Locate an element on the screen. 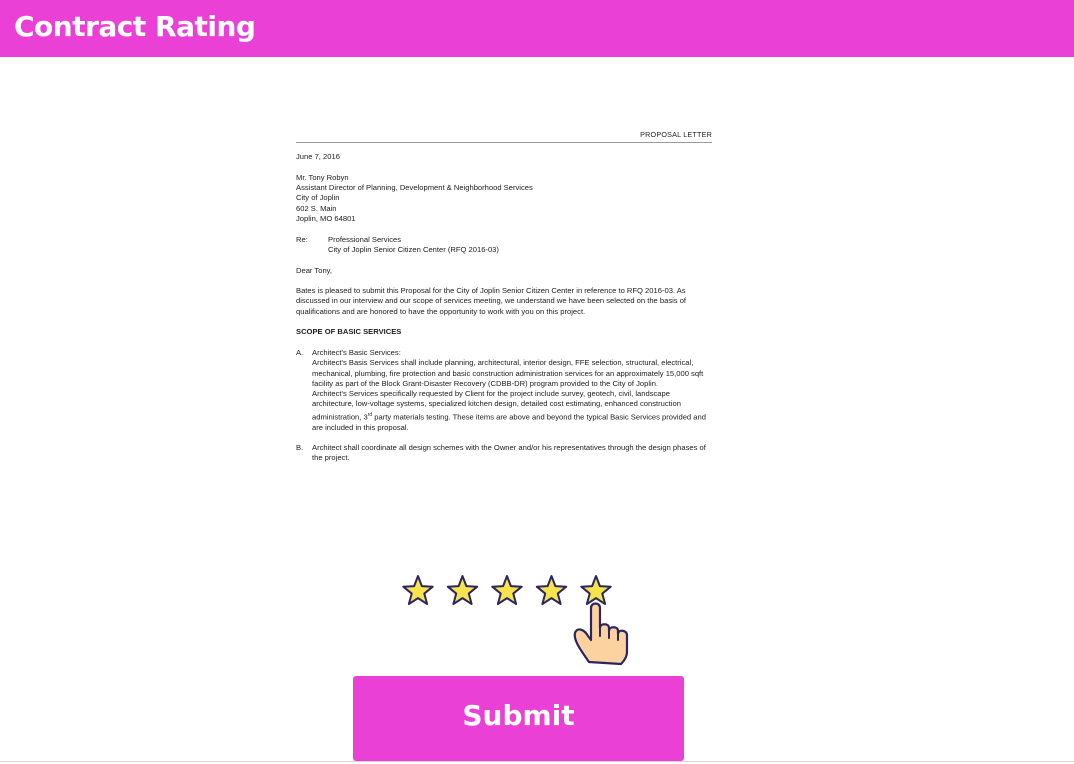 The width and height of the screenshot is (1074, 764). submit-button: Submit is located at coordinates (518, 718).